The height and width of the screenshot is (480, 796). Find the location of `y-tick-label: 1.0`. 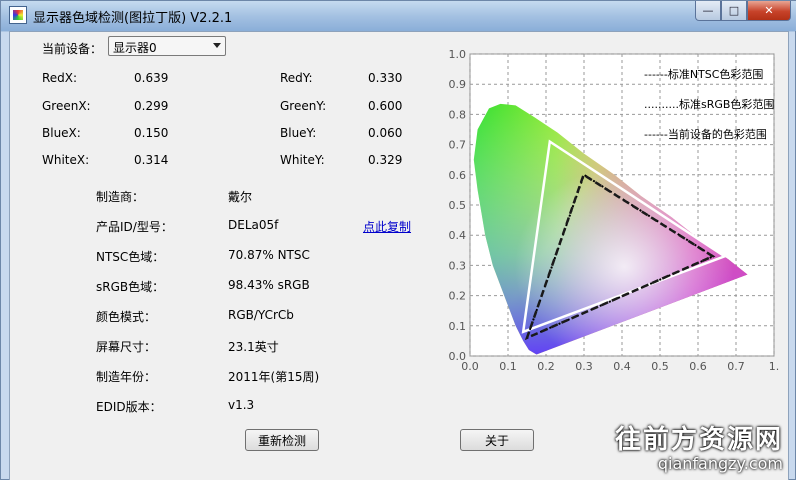

y-tick-label: 1.0 is located at coordinates (458, 54).